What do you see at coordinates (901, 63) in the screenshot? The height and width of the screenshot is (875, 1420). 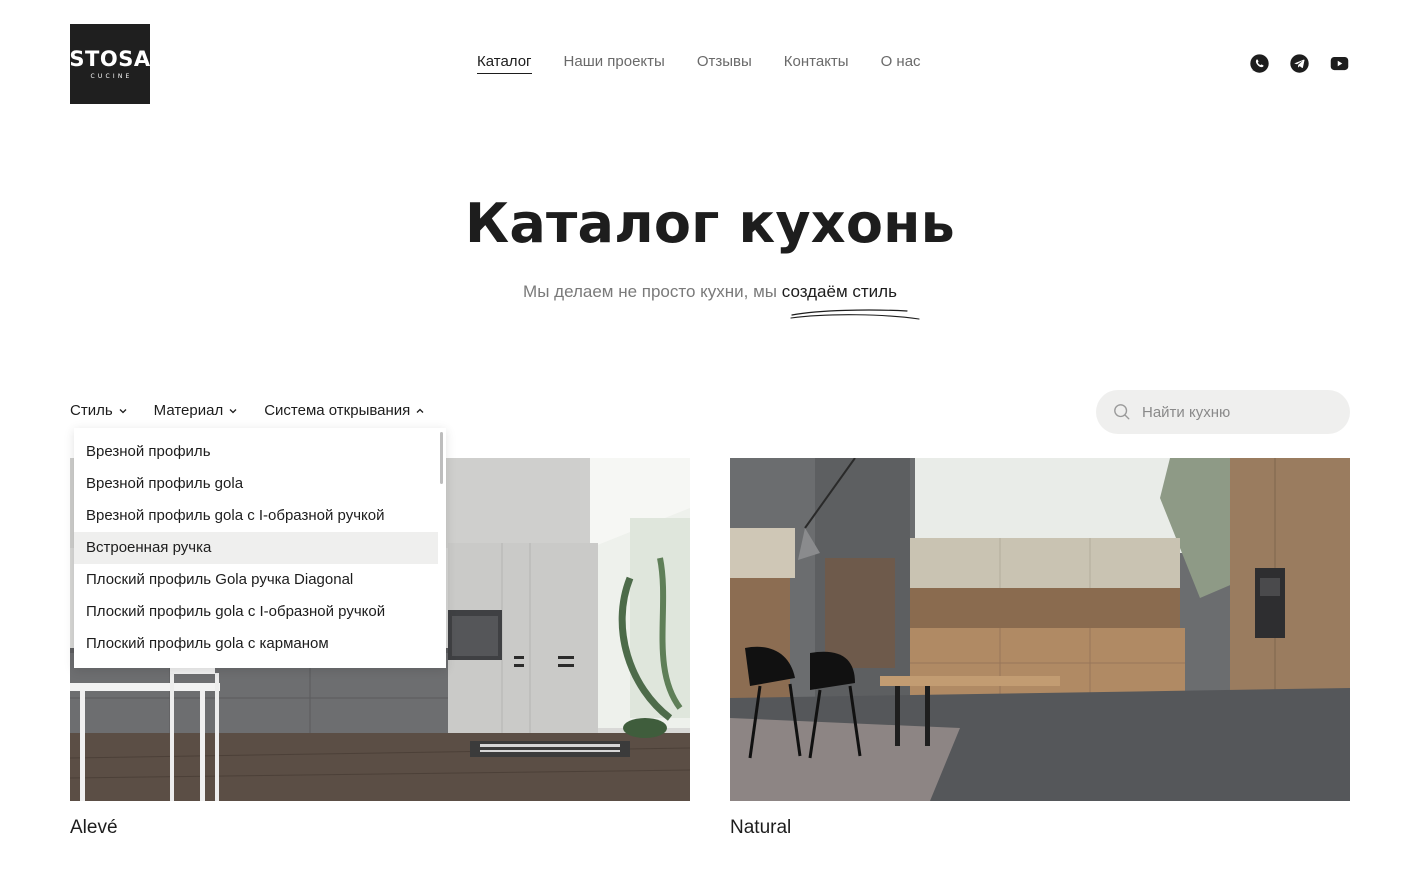 I see `nav-link-about: О нас` at bounding box center [901, 63].